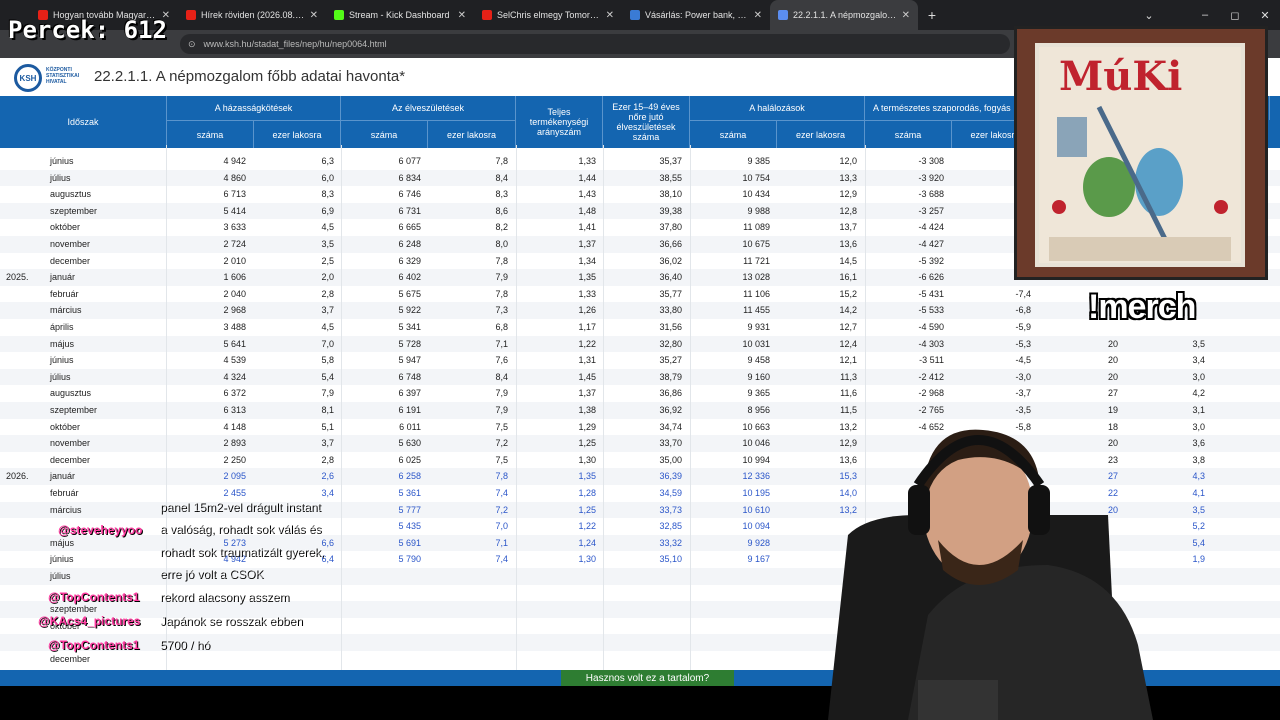 This screenshot has width=1280, height=720. I want to click on table-cell: 2,5, so click(327, 260).